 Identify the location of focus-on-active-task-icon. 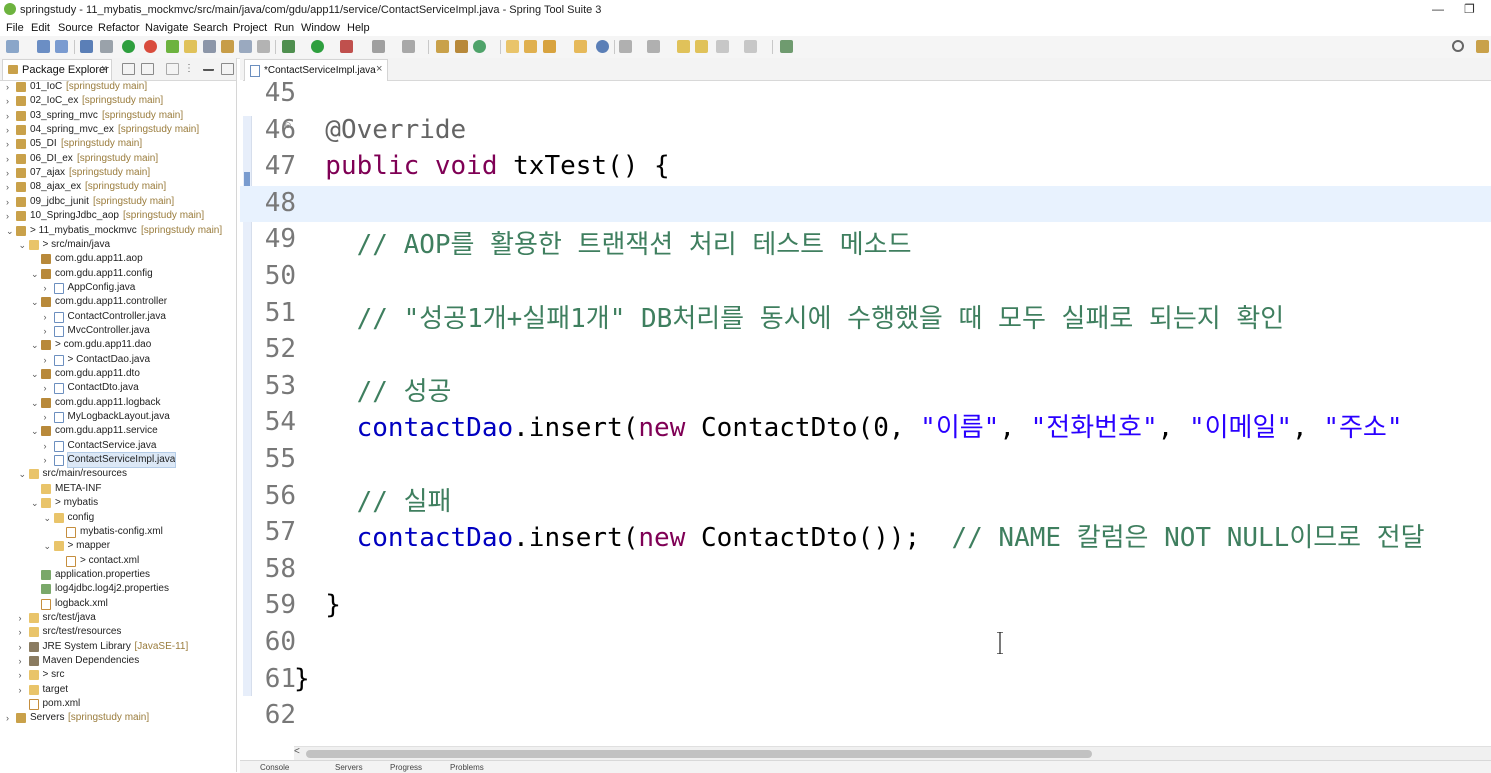
(172, 69).